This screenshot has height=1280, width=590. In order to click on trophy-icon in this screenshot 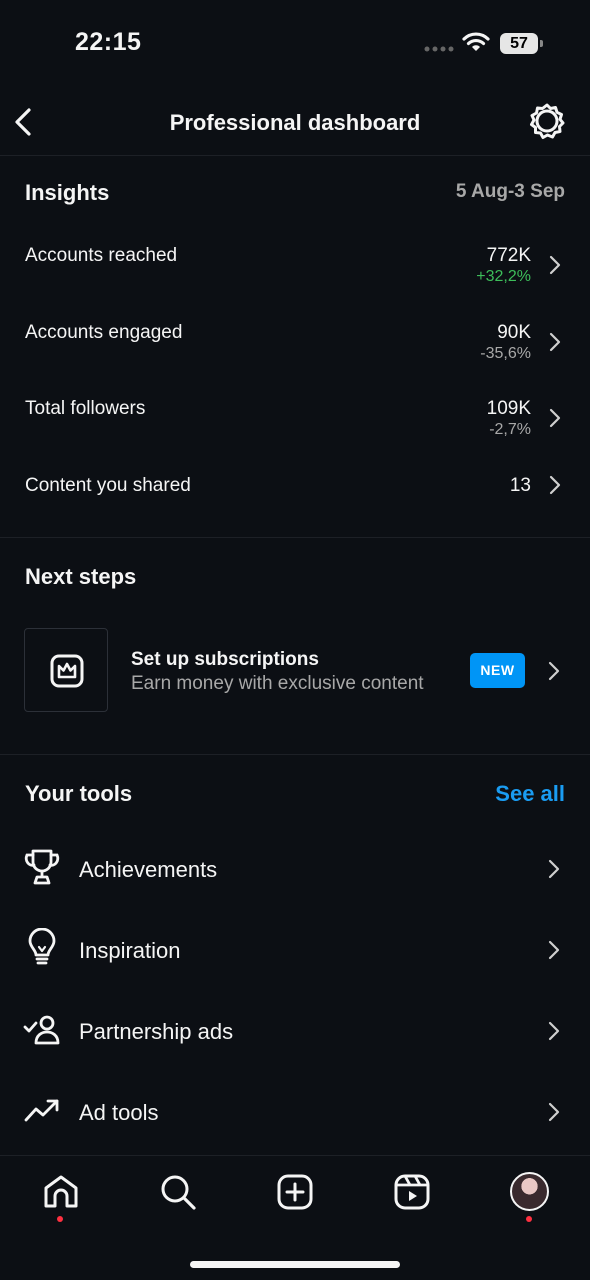, I will do `click(42, 867)`.